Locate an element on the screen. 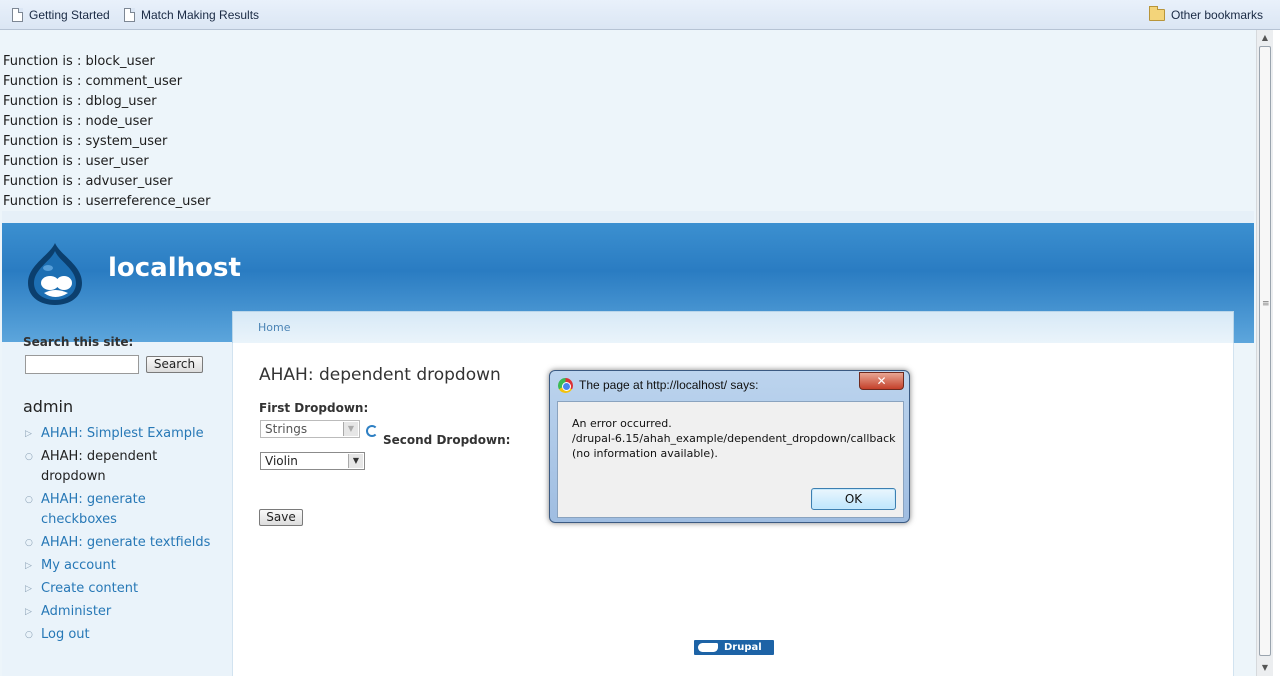 The image size is (1280, 676). debug-line: Function is : user_user is located at coordinates (76, 161).